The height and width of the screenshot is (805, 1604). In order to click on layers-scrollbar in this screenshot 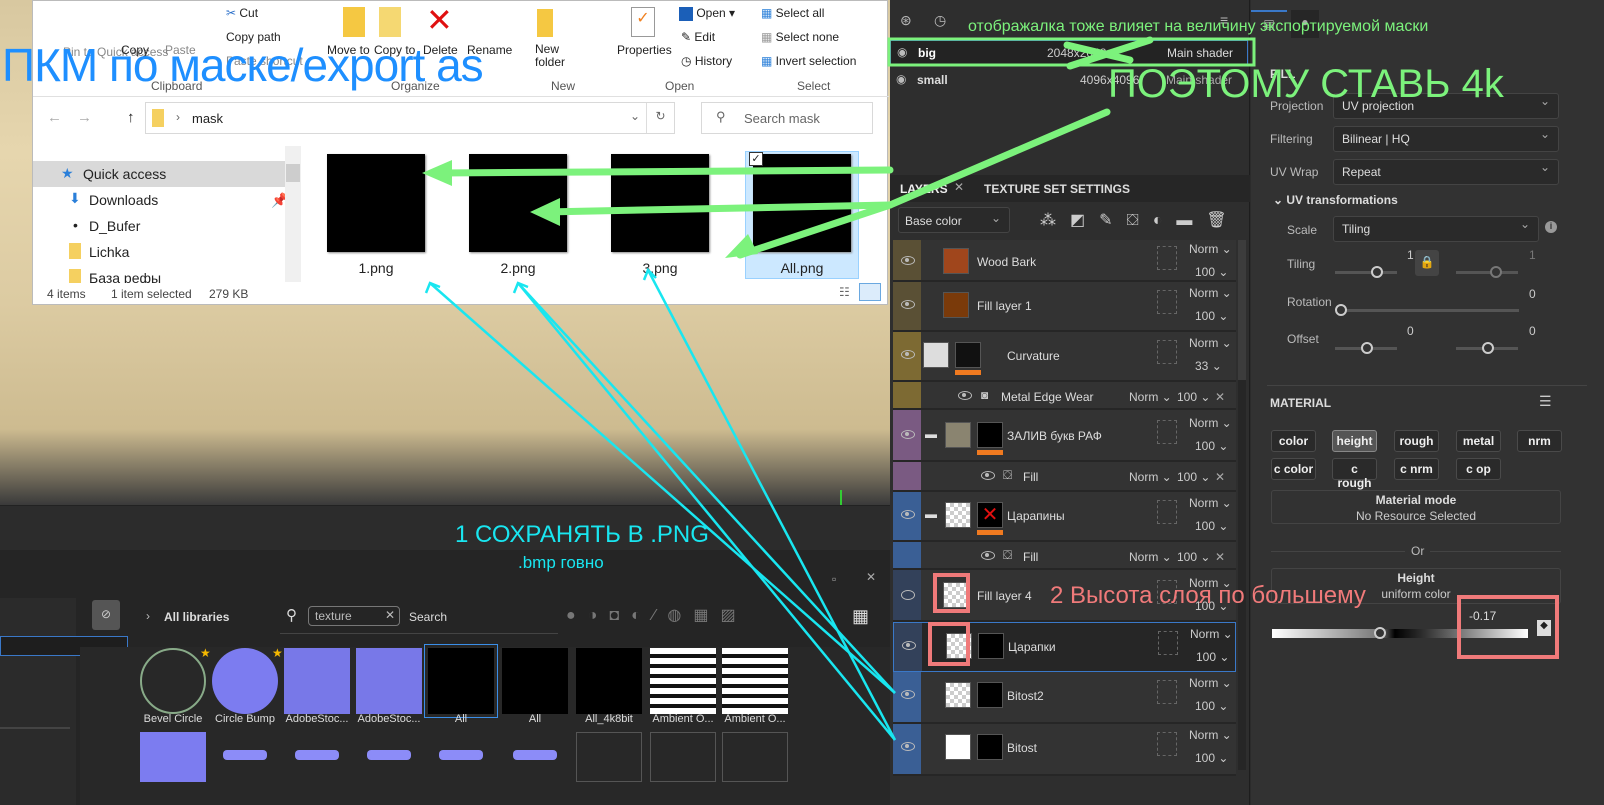, I will do `click(1242, 505)`.